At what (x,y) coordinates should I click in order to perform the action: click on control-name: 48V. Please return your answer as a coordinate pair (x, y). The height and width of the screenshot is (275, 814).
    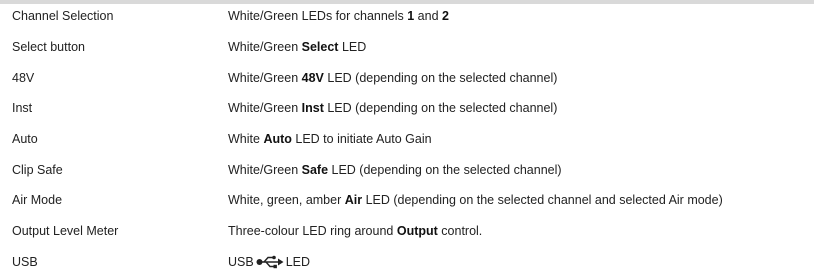
    Looking at the image, I should click on (23, 78).